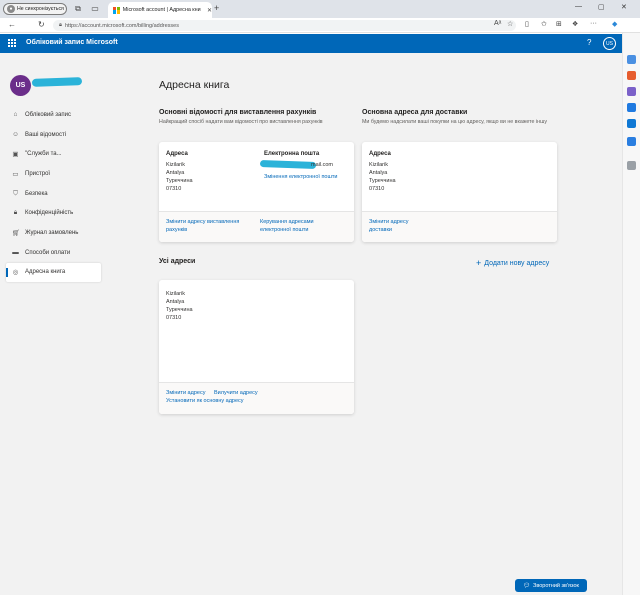 This screenshot has height=595, width=640. I want to click on search-icon, so click(631, 59).